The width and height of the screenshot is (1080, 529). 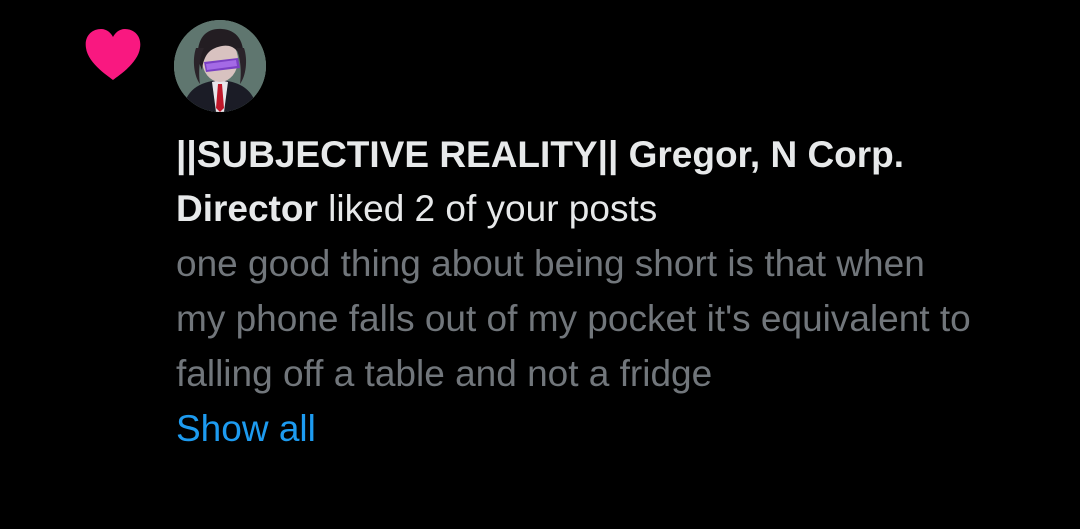 I want to click on heart-icon, so click(x=113, y=54).